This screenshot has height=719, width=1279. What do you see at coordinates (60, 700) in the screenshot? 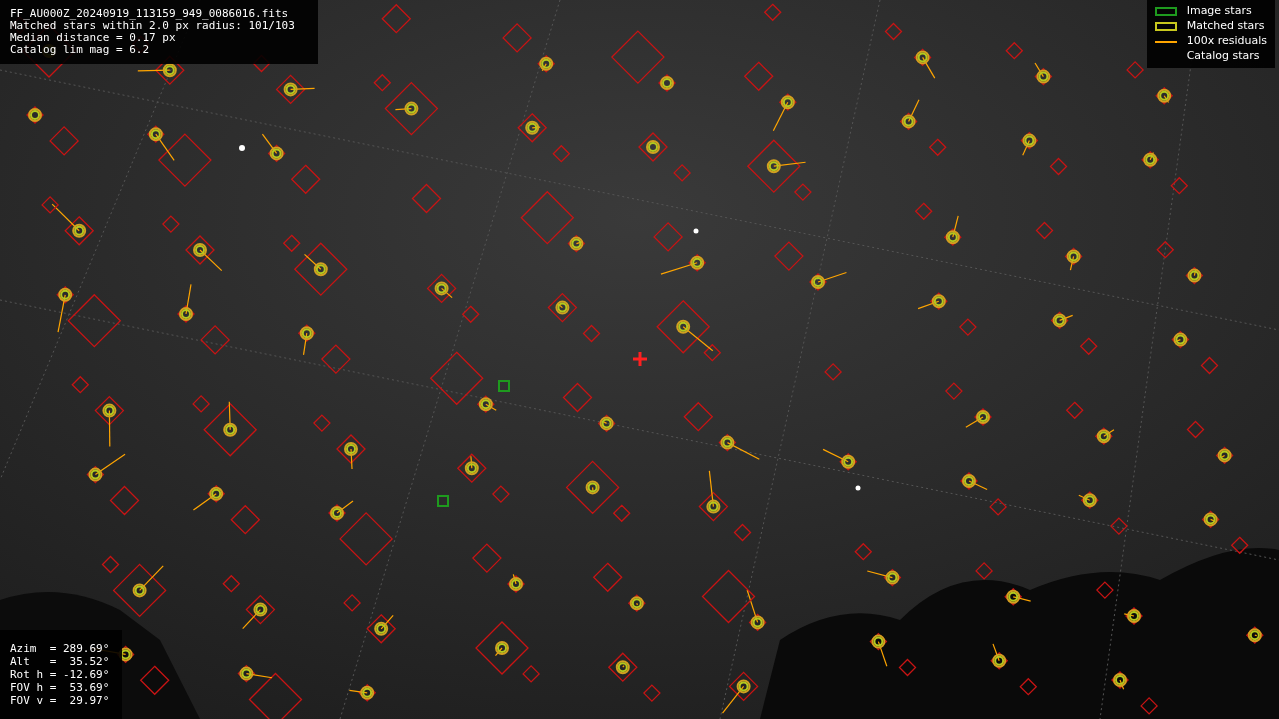
I see `pointing-text: FOV v = 29.97°` at bounding box center [60, 700].